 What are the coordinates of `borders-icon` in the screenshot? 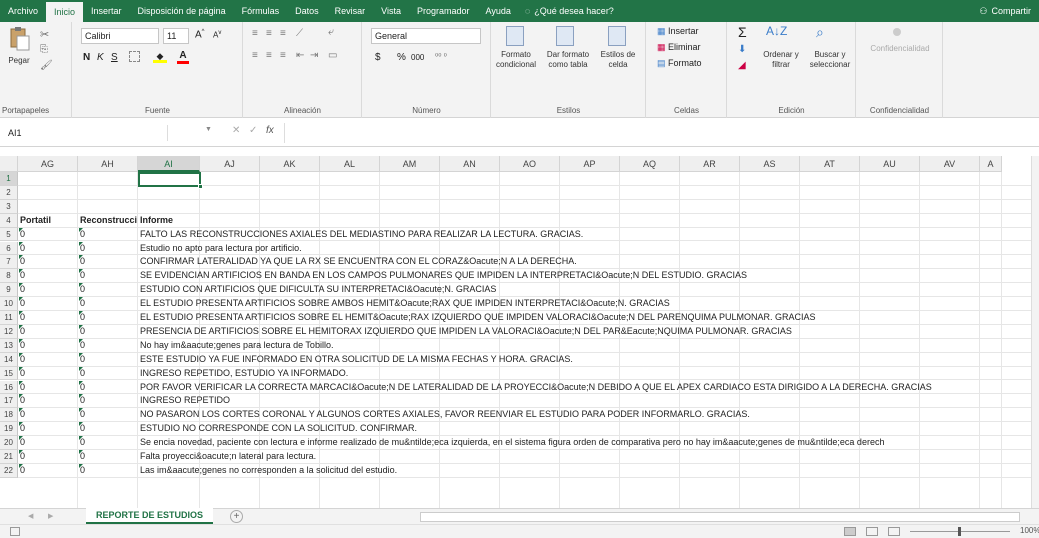 It's located at (134, 56).